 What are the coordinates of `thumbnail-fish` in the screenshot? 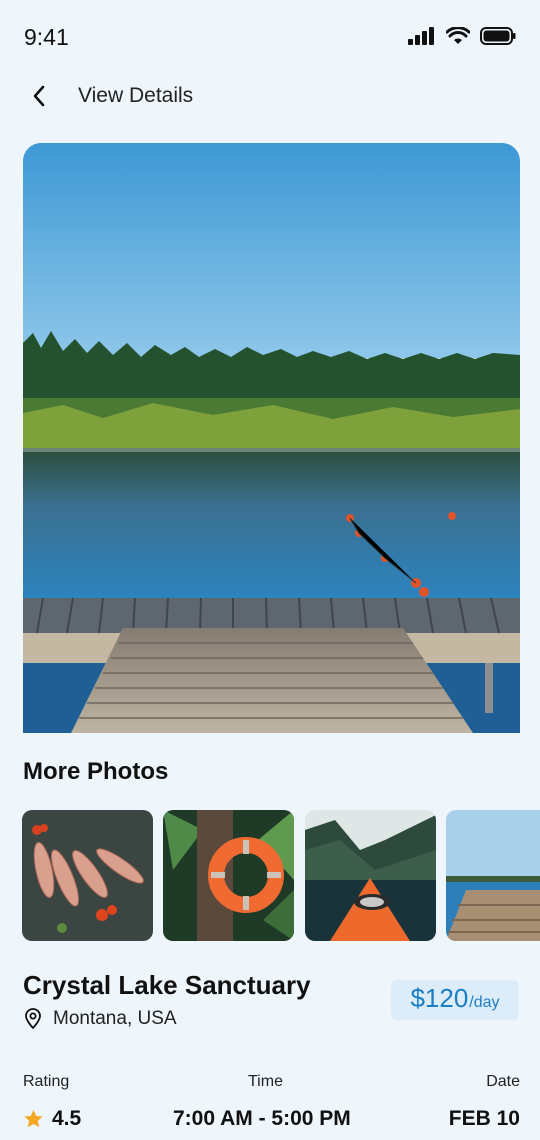 It's located at (87, 875).